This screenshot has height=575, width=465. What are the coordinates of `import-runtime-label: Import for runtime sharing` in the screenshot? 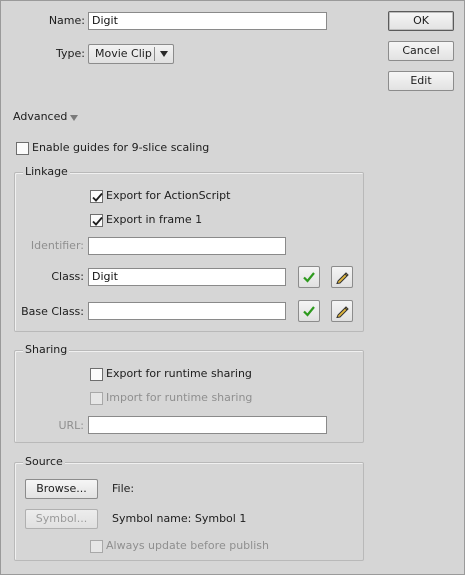 It's located at (179, 397).